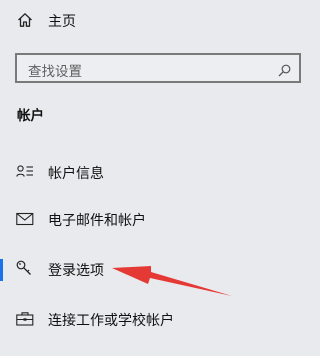  Describe the element at coordinates (55, 72) in the screenshot. I see `search-placeholder: 查找设置` at that location.